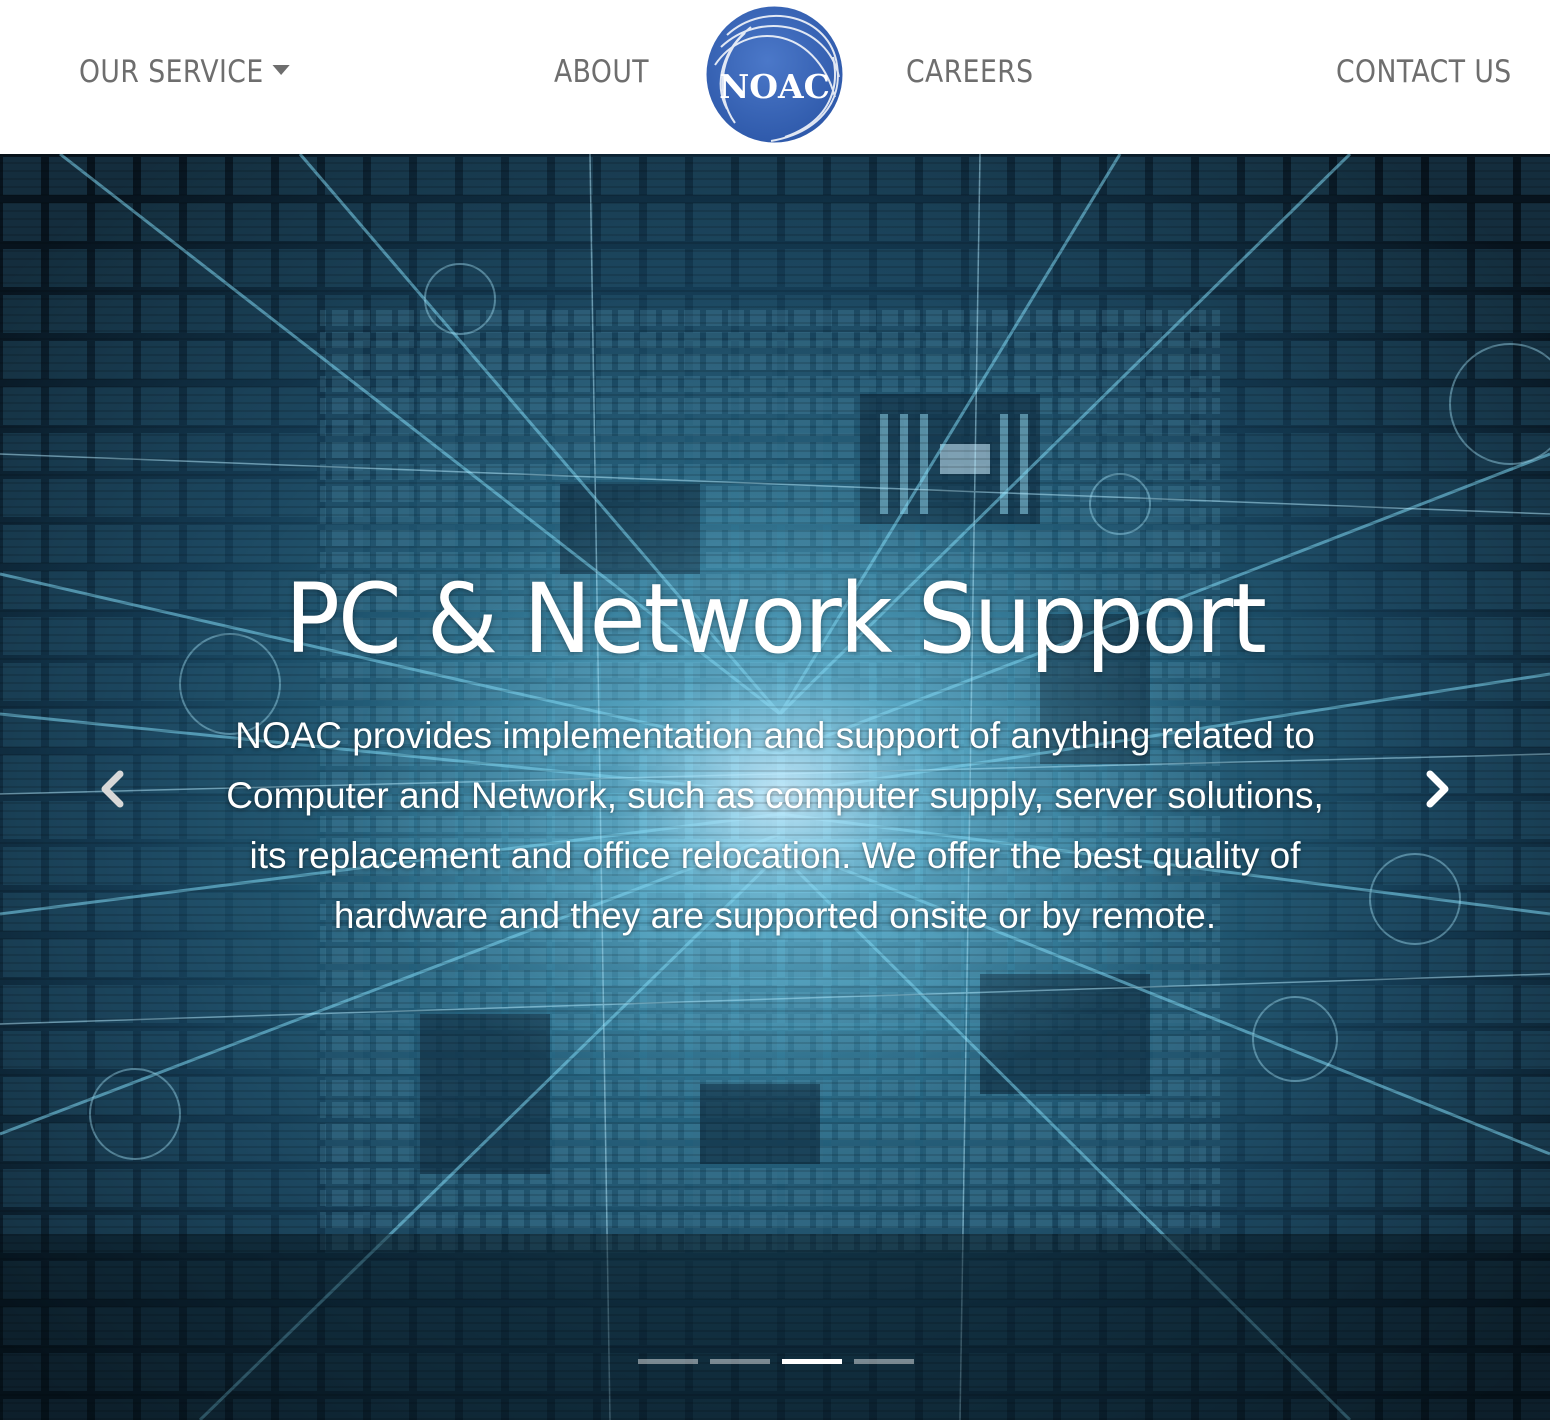 This screenshot has height=1420, width=1550. I want to click on caret-down-icon, so click(281, 69).